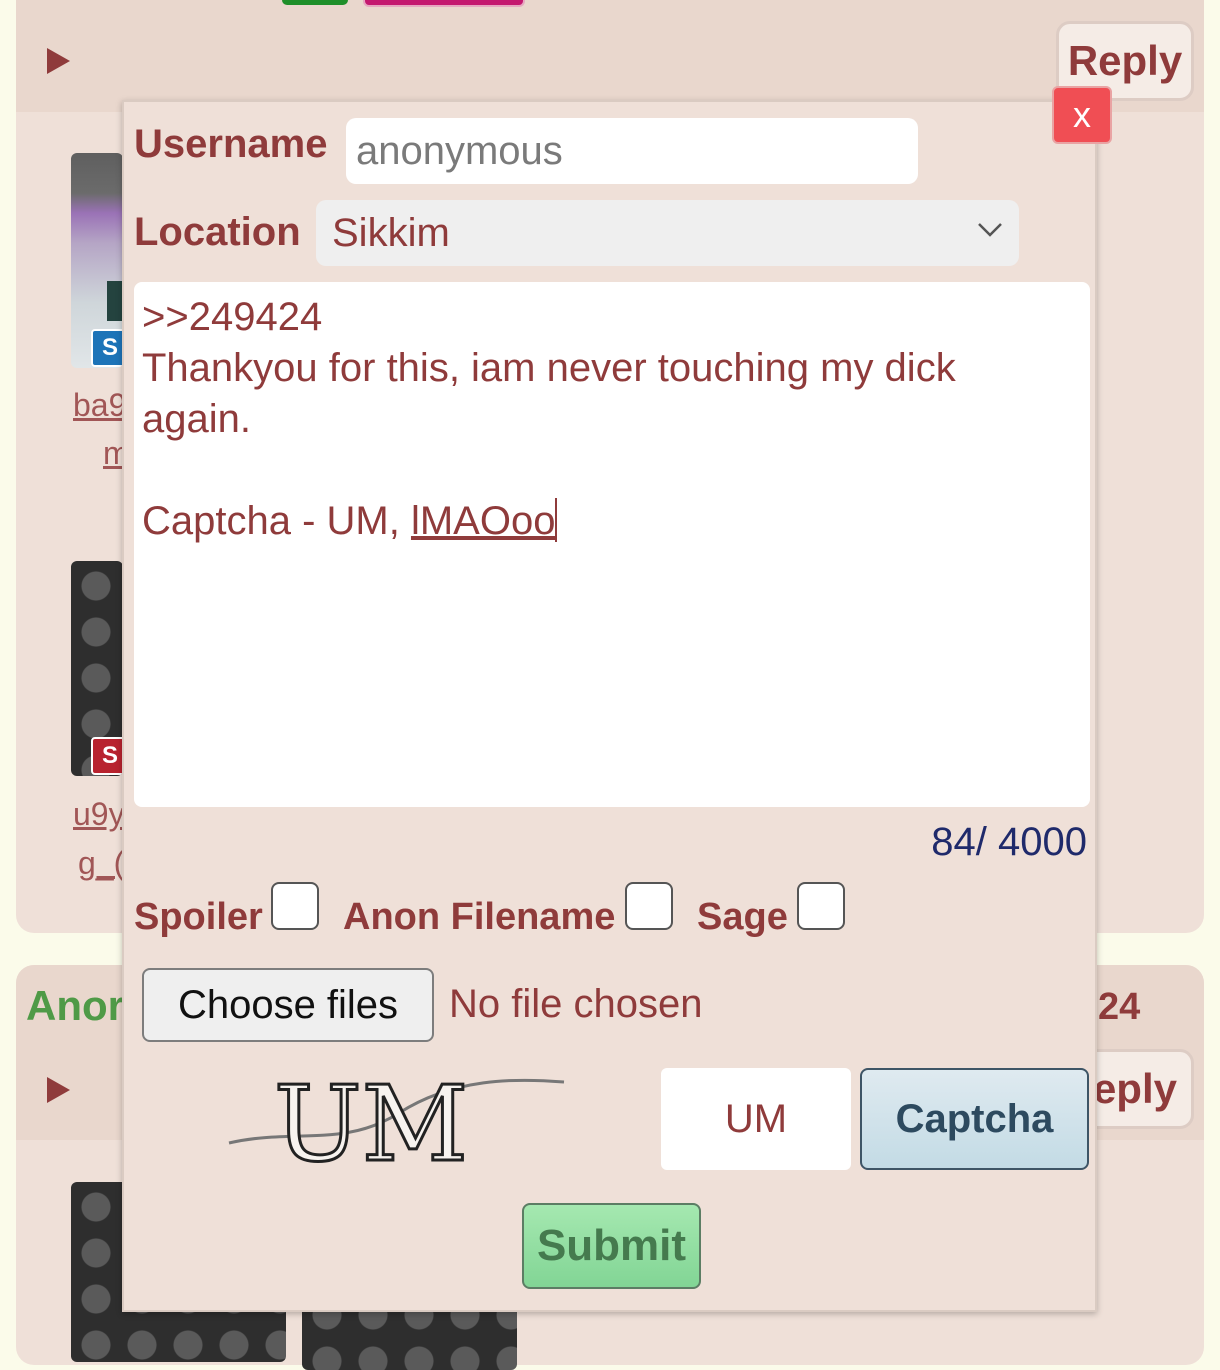 Image resolution: width=1220 pixels, height=1370 pixels. What do you see at coordinates (1119, 1007) in the screenshot?
I see `post-number: 24` at bounding box center [1119, 1007].